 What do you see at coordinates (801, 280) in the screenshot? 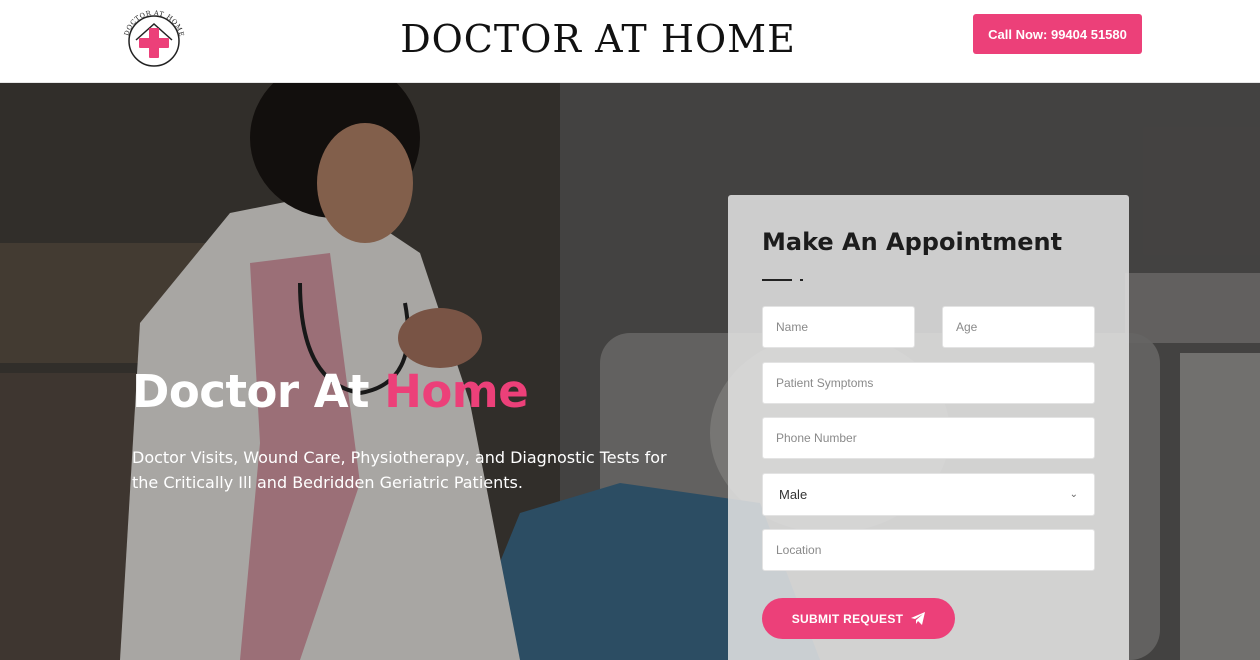
I see `title-divider-dot` at bounding box center [801, 280].